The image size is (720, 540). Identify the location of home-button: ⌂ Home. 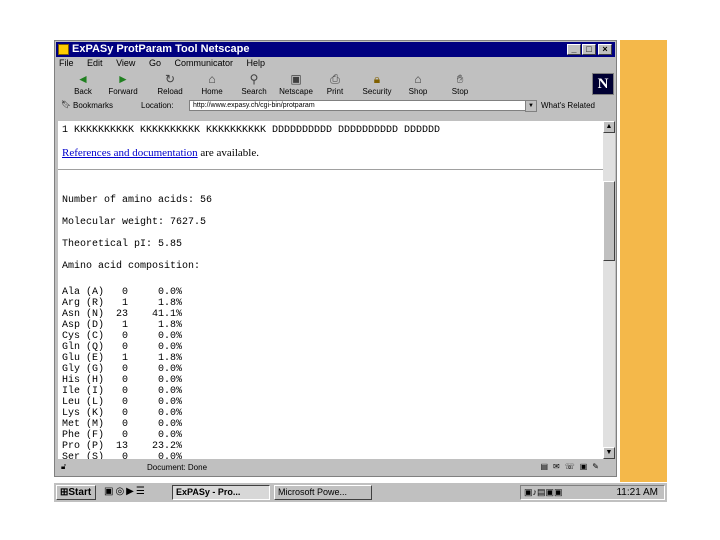
(212, 85).